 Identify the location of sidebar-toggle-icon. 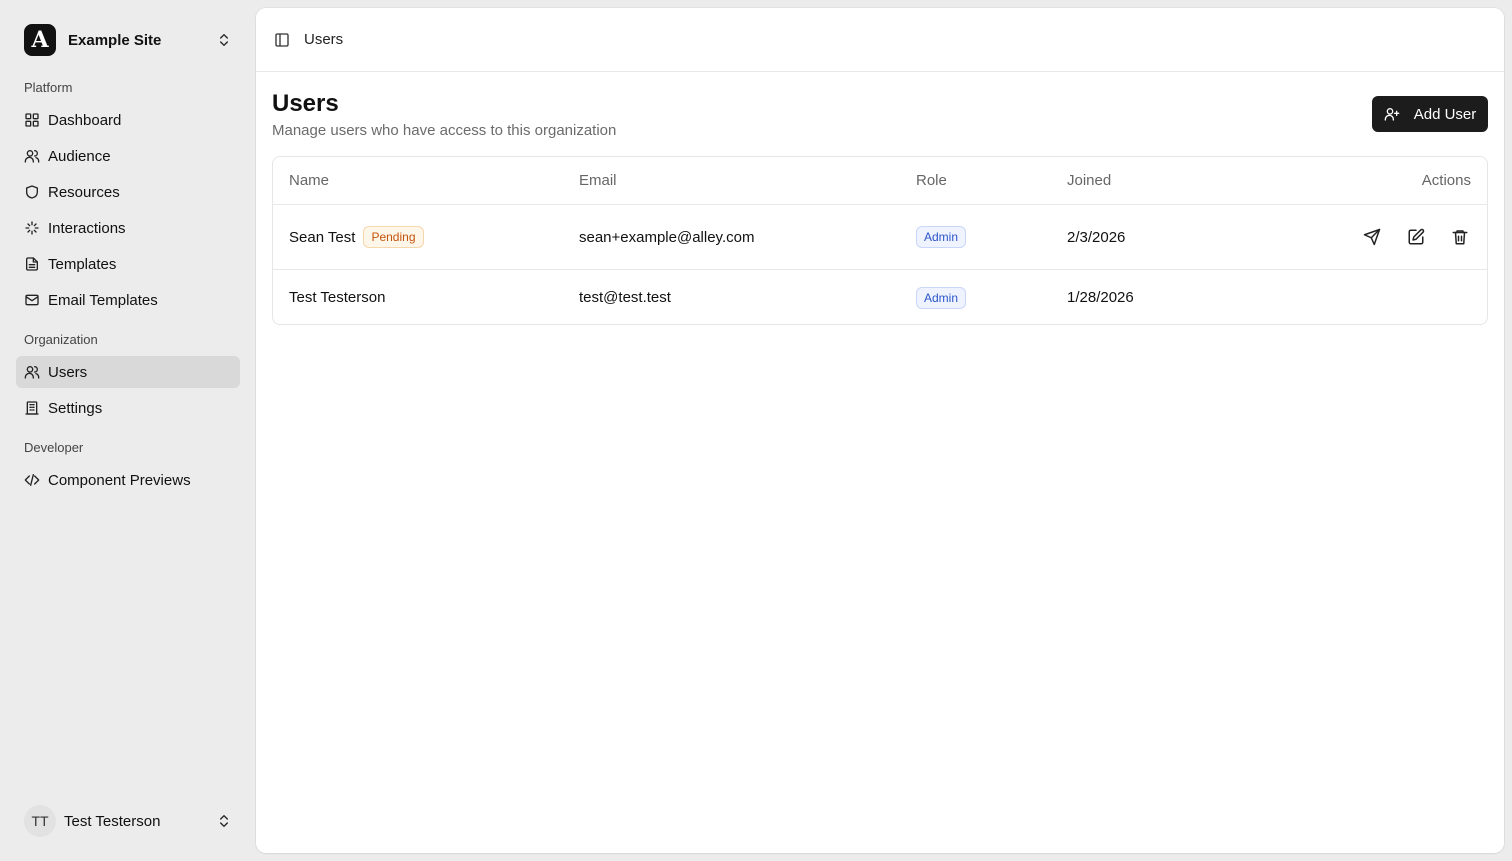
(282, 40).